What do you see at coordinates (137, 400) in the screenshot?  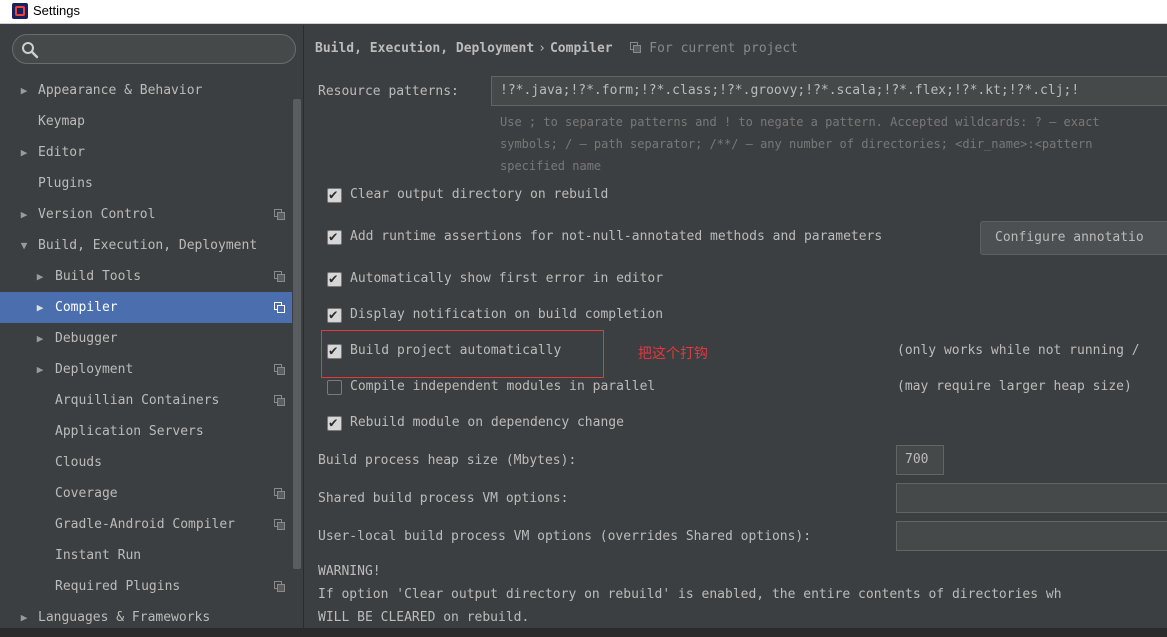 I see `sidebar-item-label: Arquillian Containers` at bounding box center [137, 400].